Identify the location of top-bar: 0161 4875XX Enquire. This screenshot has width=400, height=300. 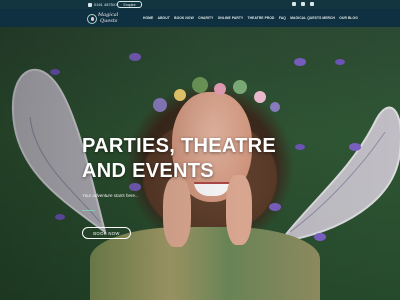
(200, 4).